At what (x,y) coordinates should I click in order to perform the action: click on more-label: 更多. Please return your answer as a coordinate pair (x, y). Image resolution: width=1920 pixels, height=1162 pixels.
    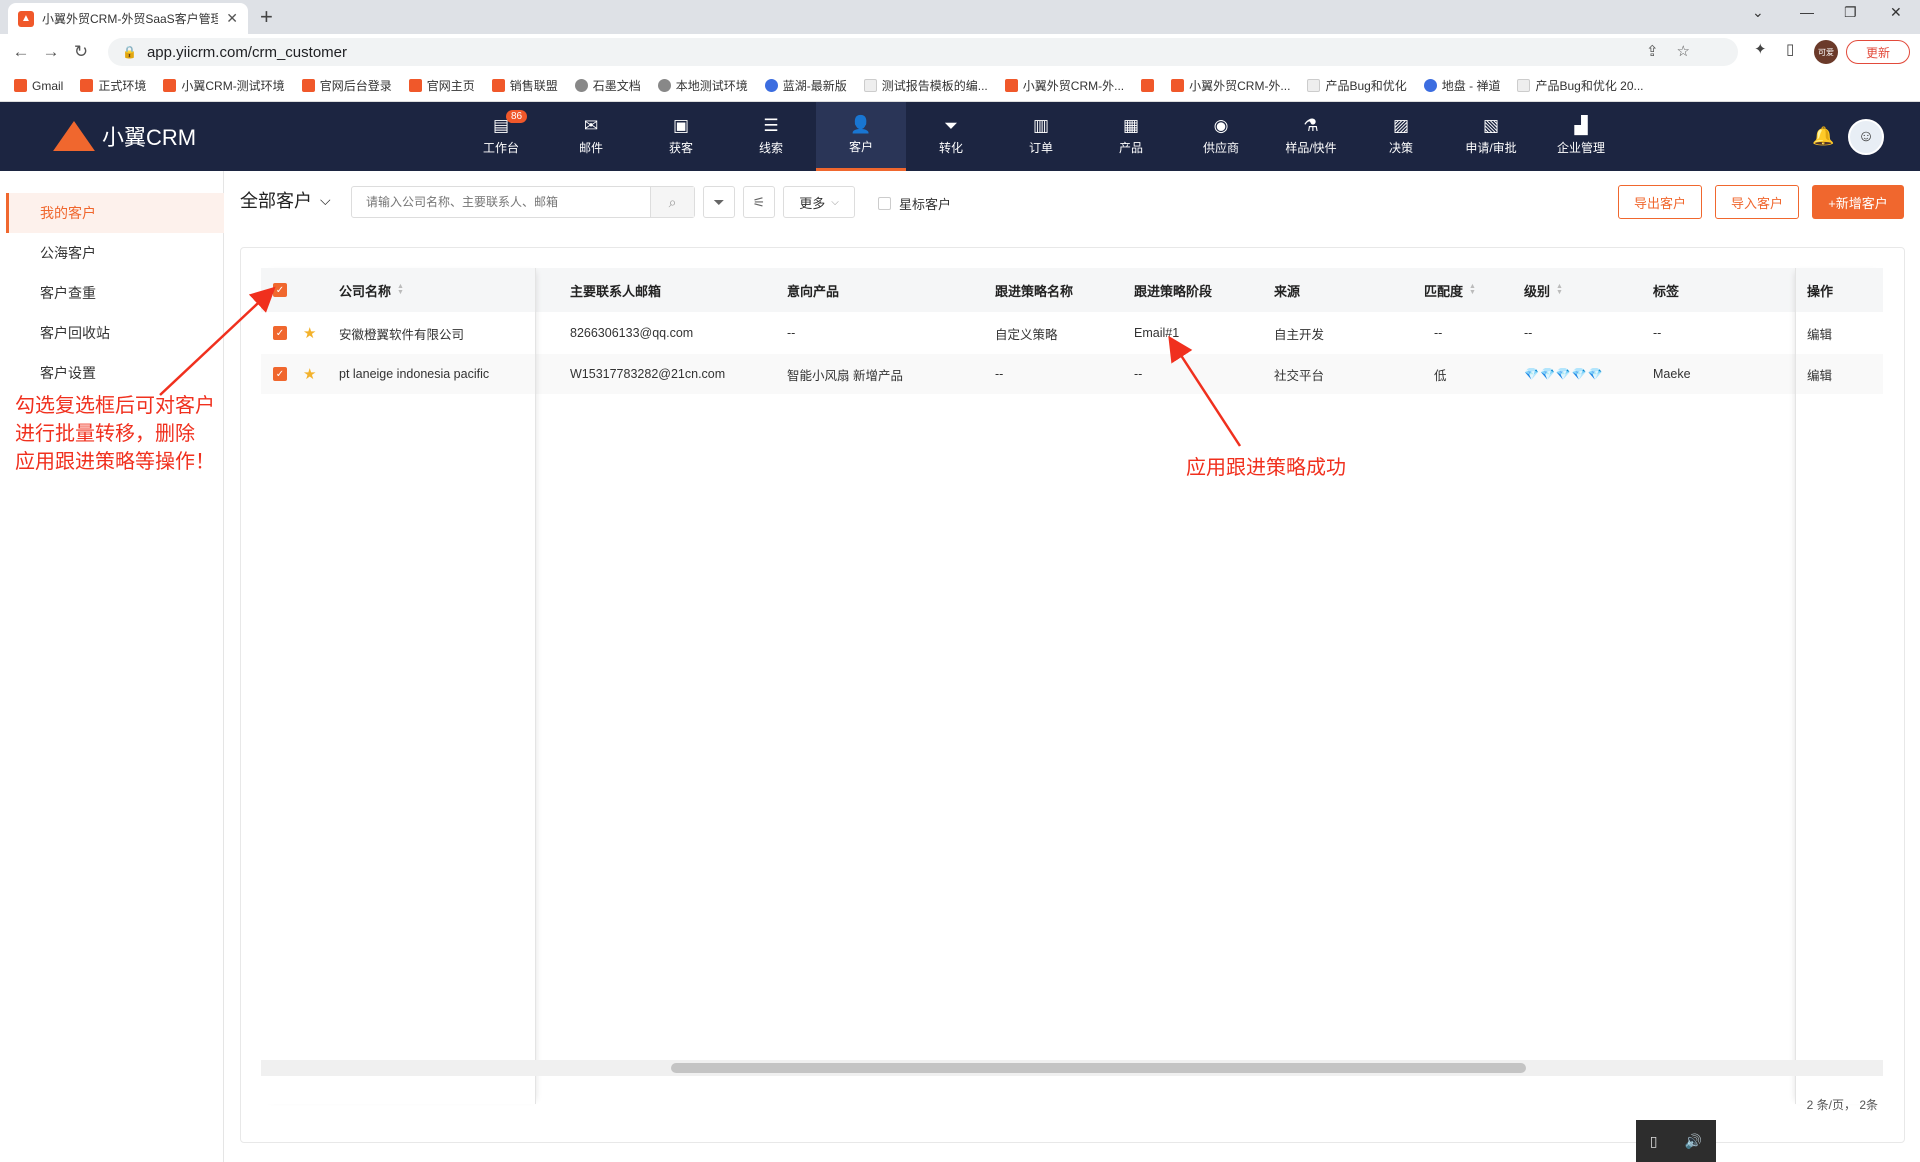
    Looking at the image, I should click on (812, 203).